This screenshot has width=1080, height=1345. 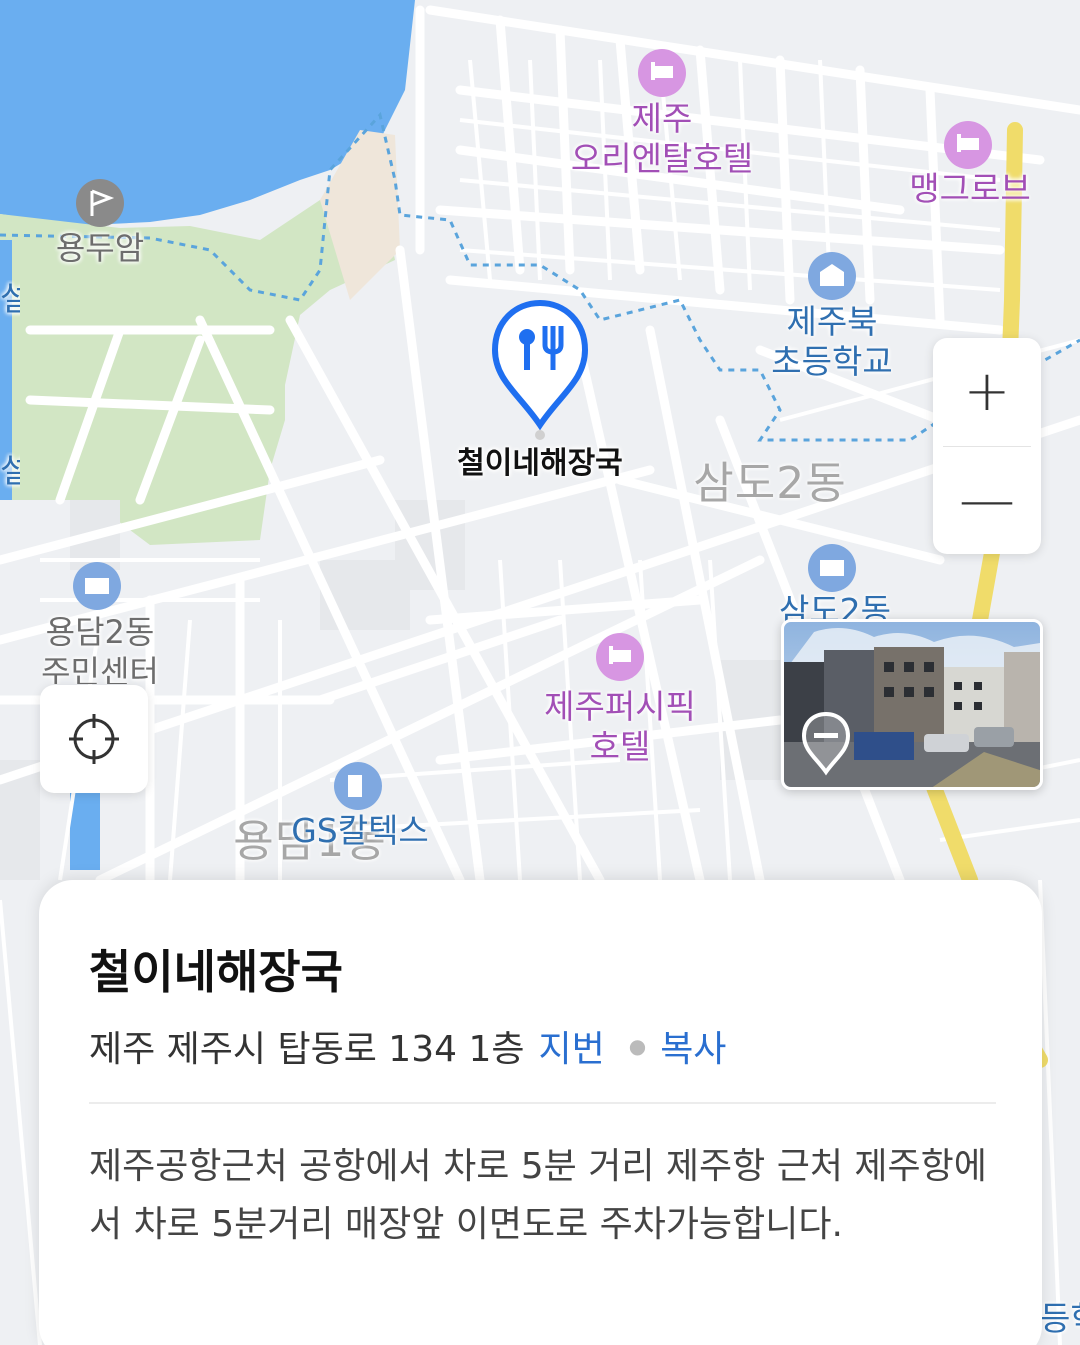 What do you see at coordinates (832, 276) in the screenshot?
I see `school-icon` at bounding box center [832, 276].